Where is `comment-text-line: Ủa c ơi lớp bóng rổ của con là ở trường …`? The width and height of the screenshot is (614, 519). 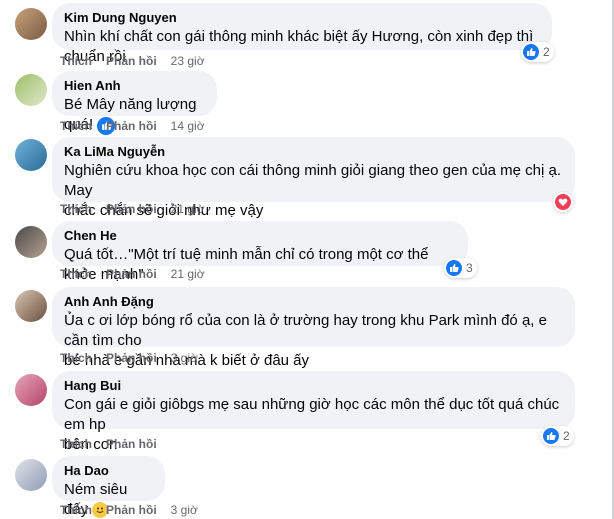
comment-text-line: Ủa c ơi lớp bóng rổ của con là ở trường … is located at coordinates (305, 330).